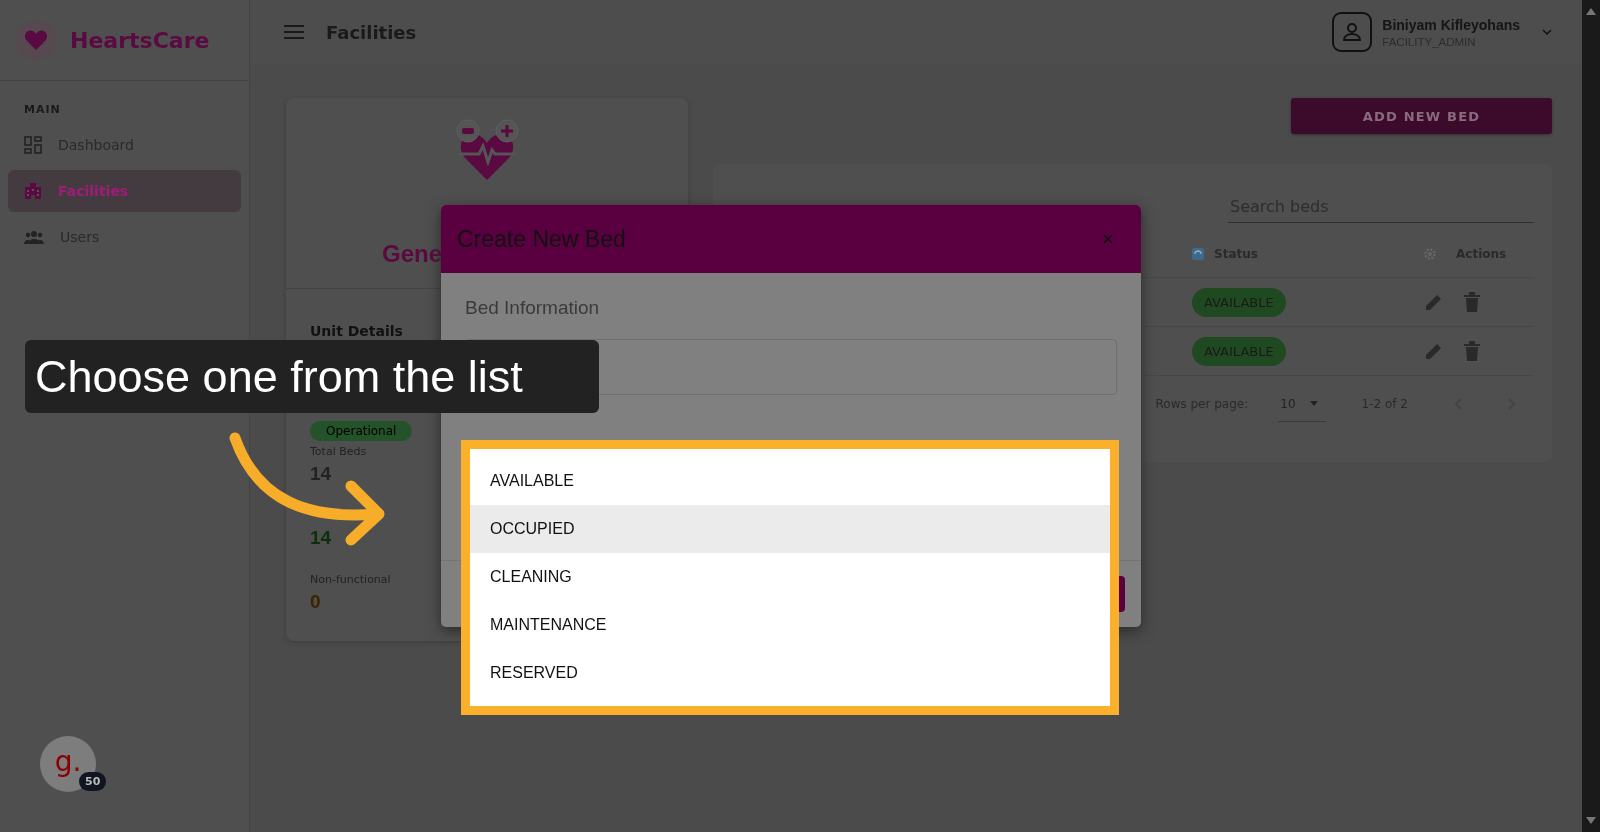  I want to click on scroll-down-icon, so click(1591, 820).